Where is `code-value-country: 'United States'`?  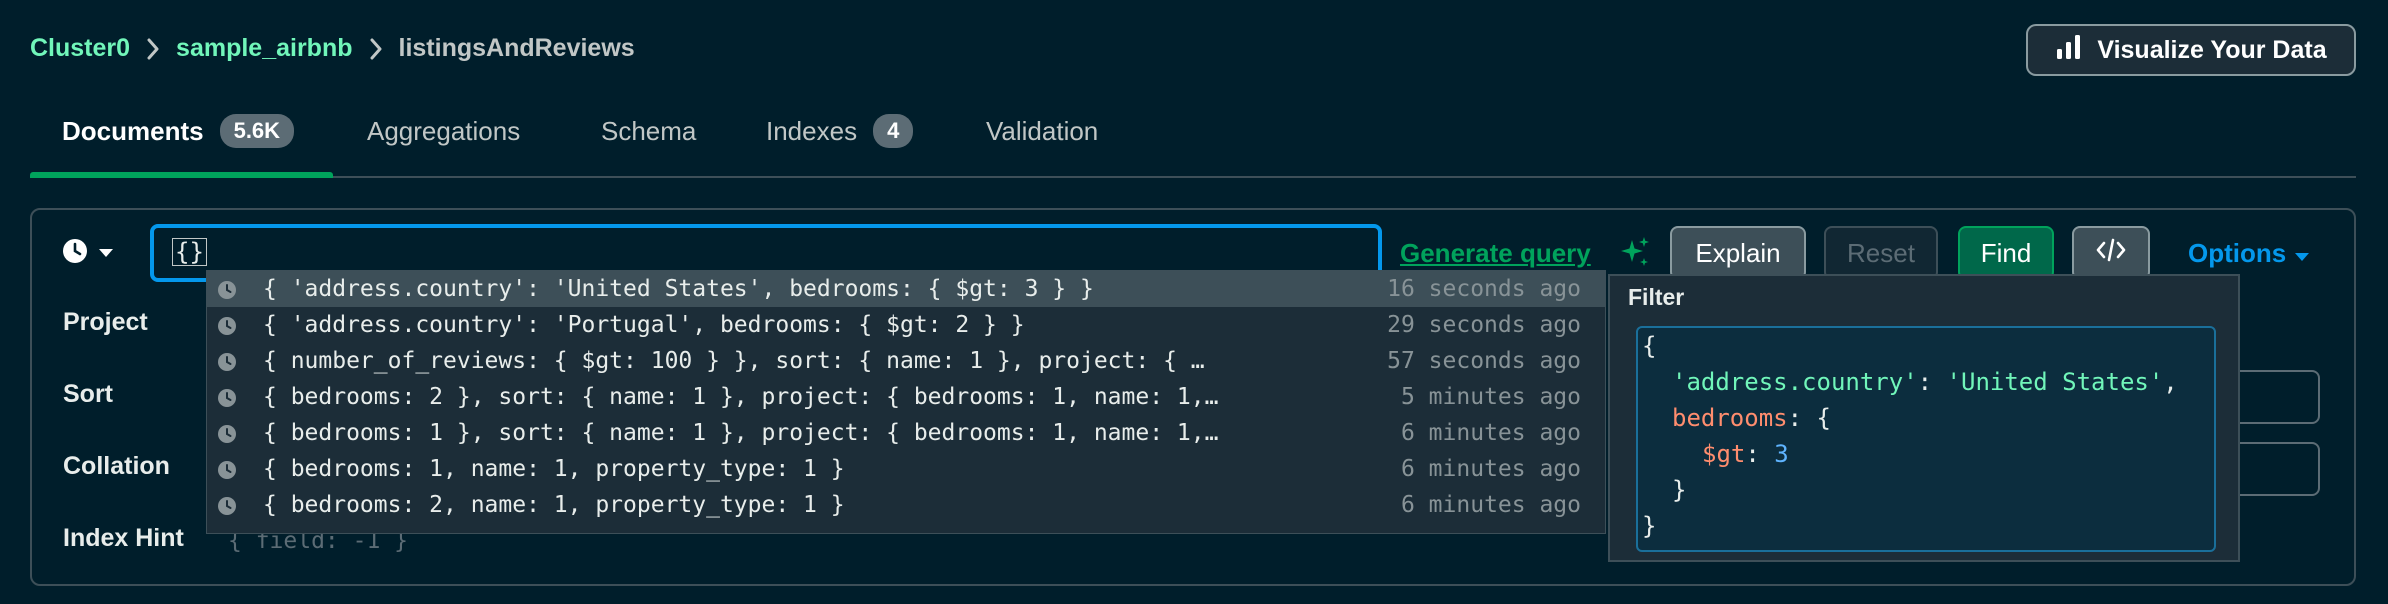
code-value-country: 'United States' is located at coordinates (2055, 382).